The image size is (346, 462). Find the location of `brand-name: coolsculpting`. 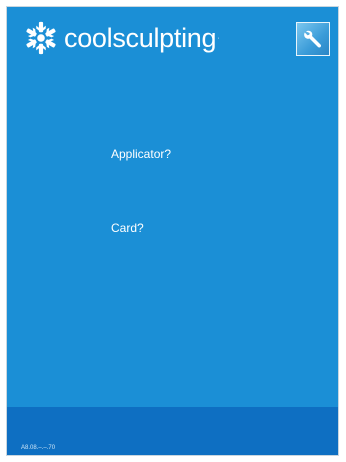

brand-name: coolsculpting is located at coordinates (140, 37).